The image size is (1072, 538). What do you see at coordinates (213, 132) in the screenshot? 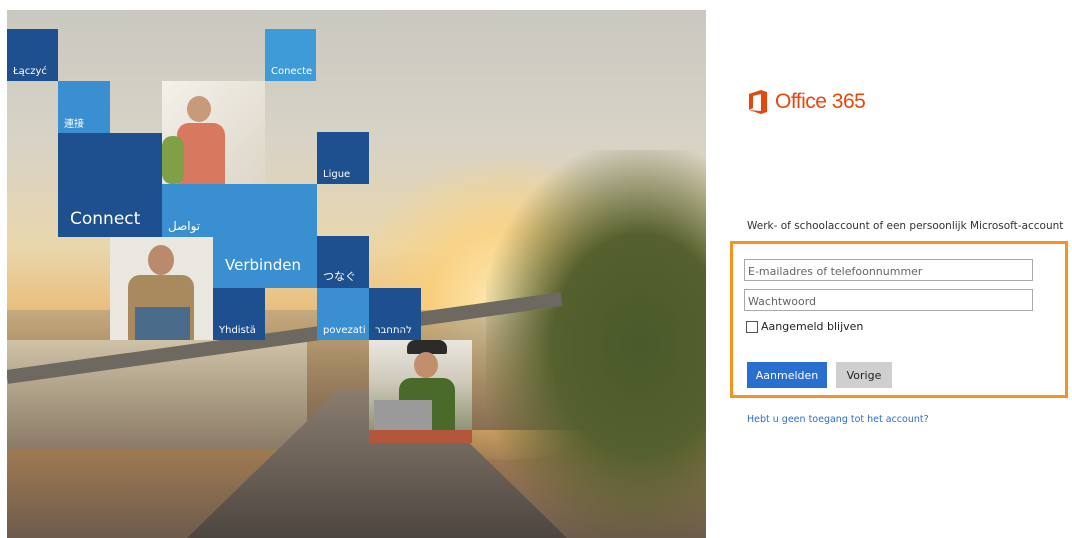
I see `photo-woman-reading` at bounding box center [213, 132].